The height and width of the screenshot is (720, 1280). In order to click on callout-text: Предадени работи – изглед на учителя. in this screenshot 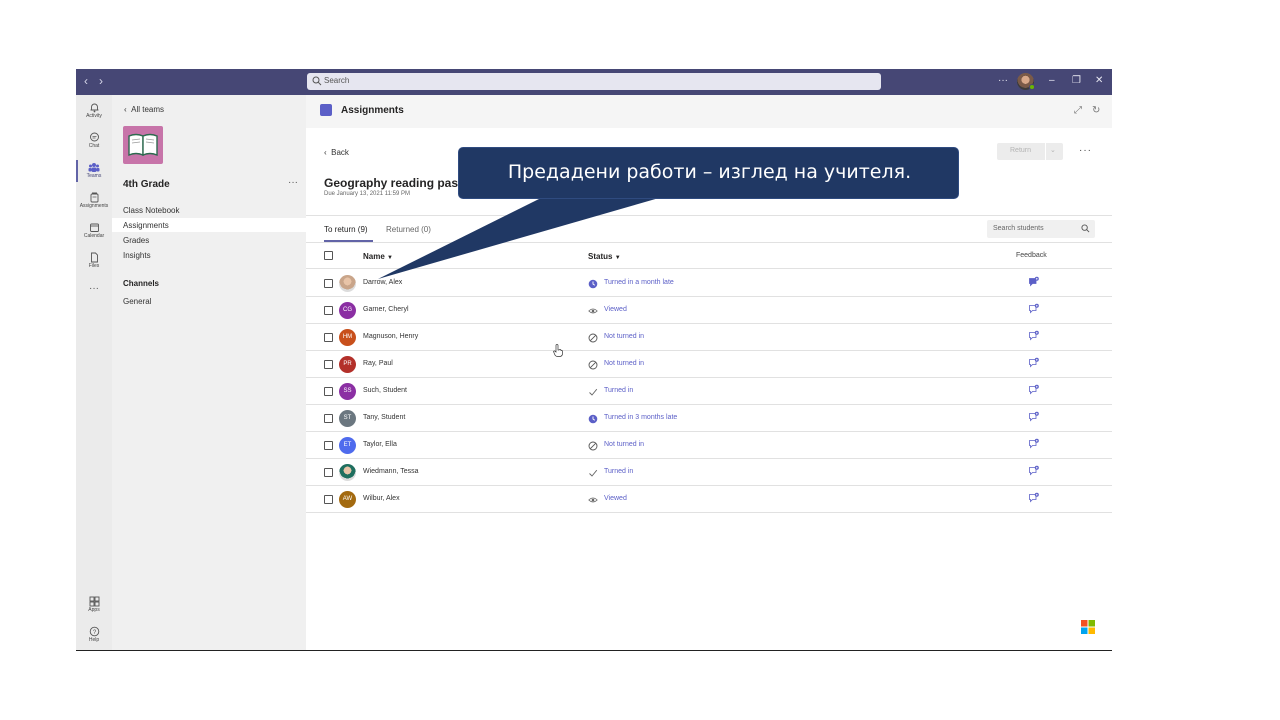, I will do `click(709, 172)`.